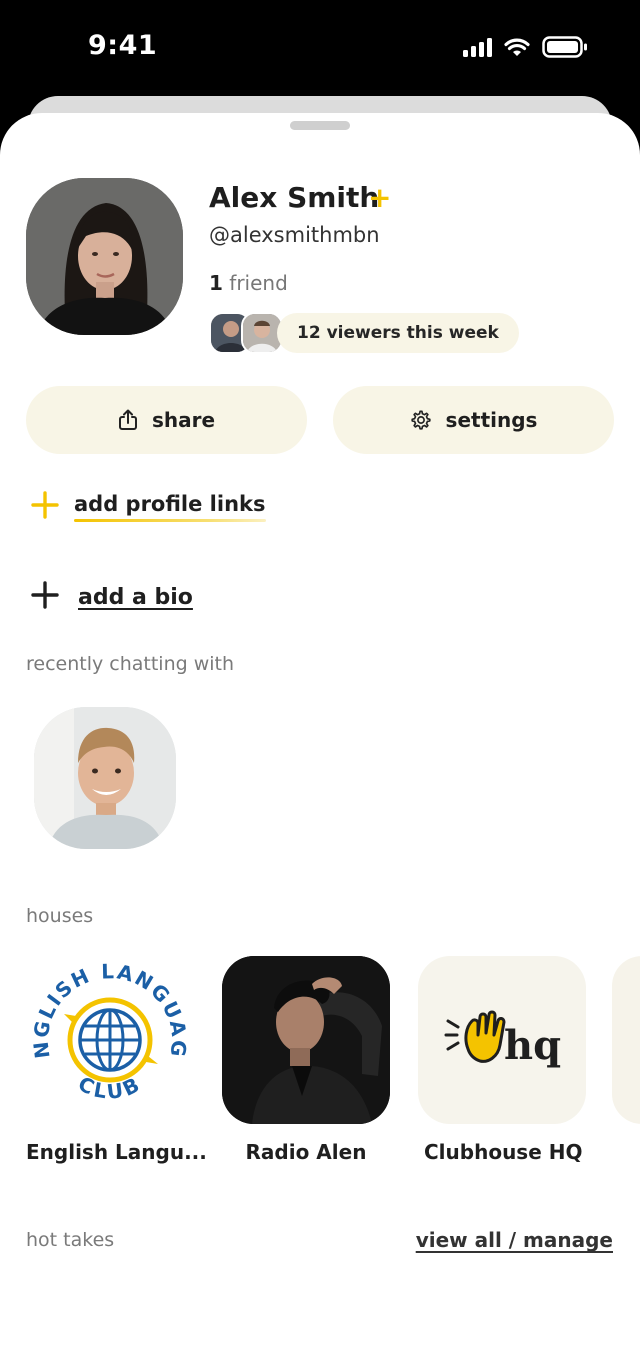 The height and width of the screenshot is (1351, 640). I want to click on sheet-grabber, so click(320, 125).